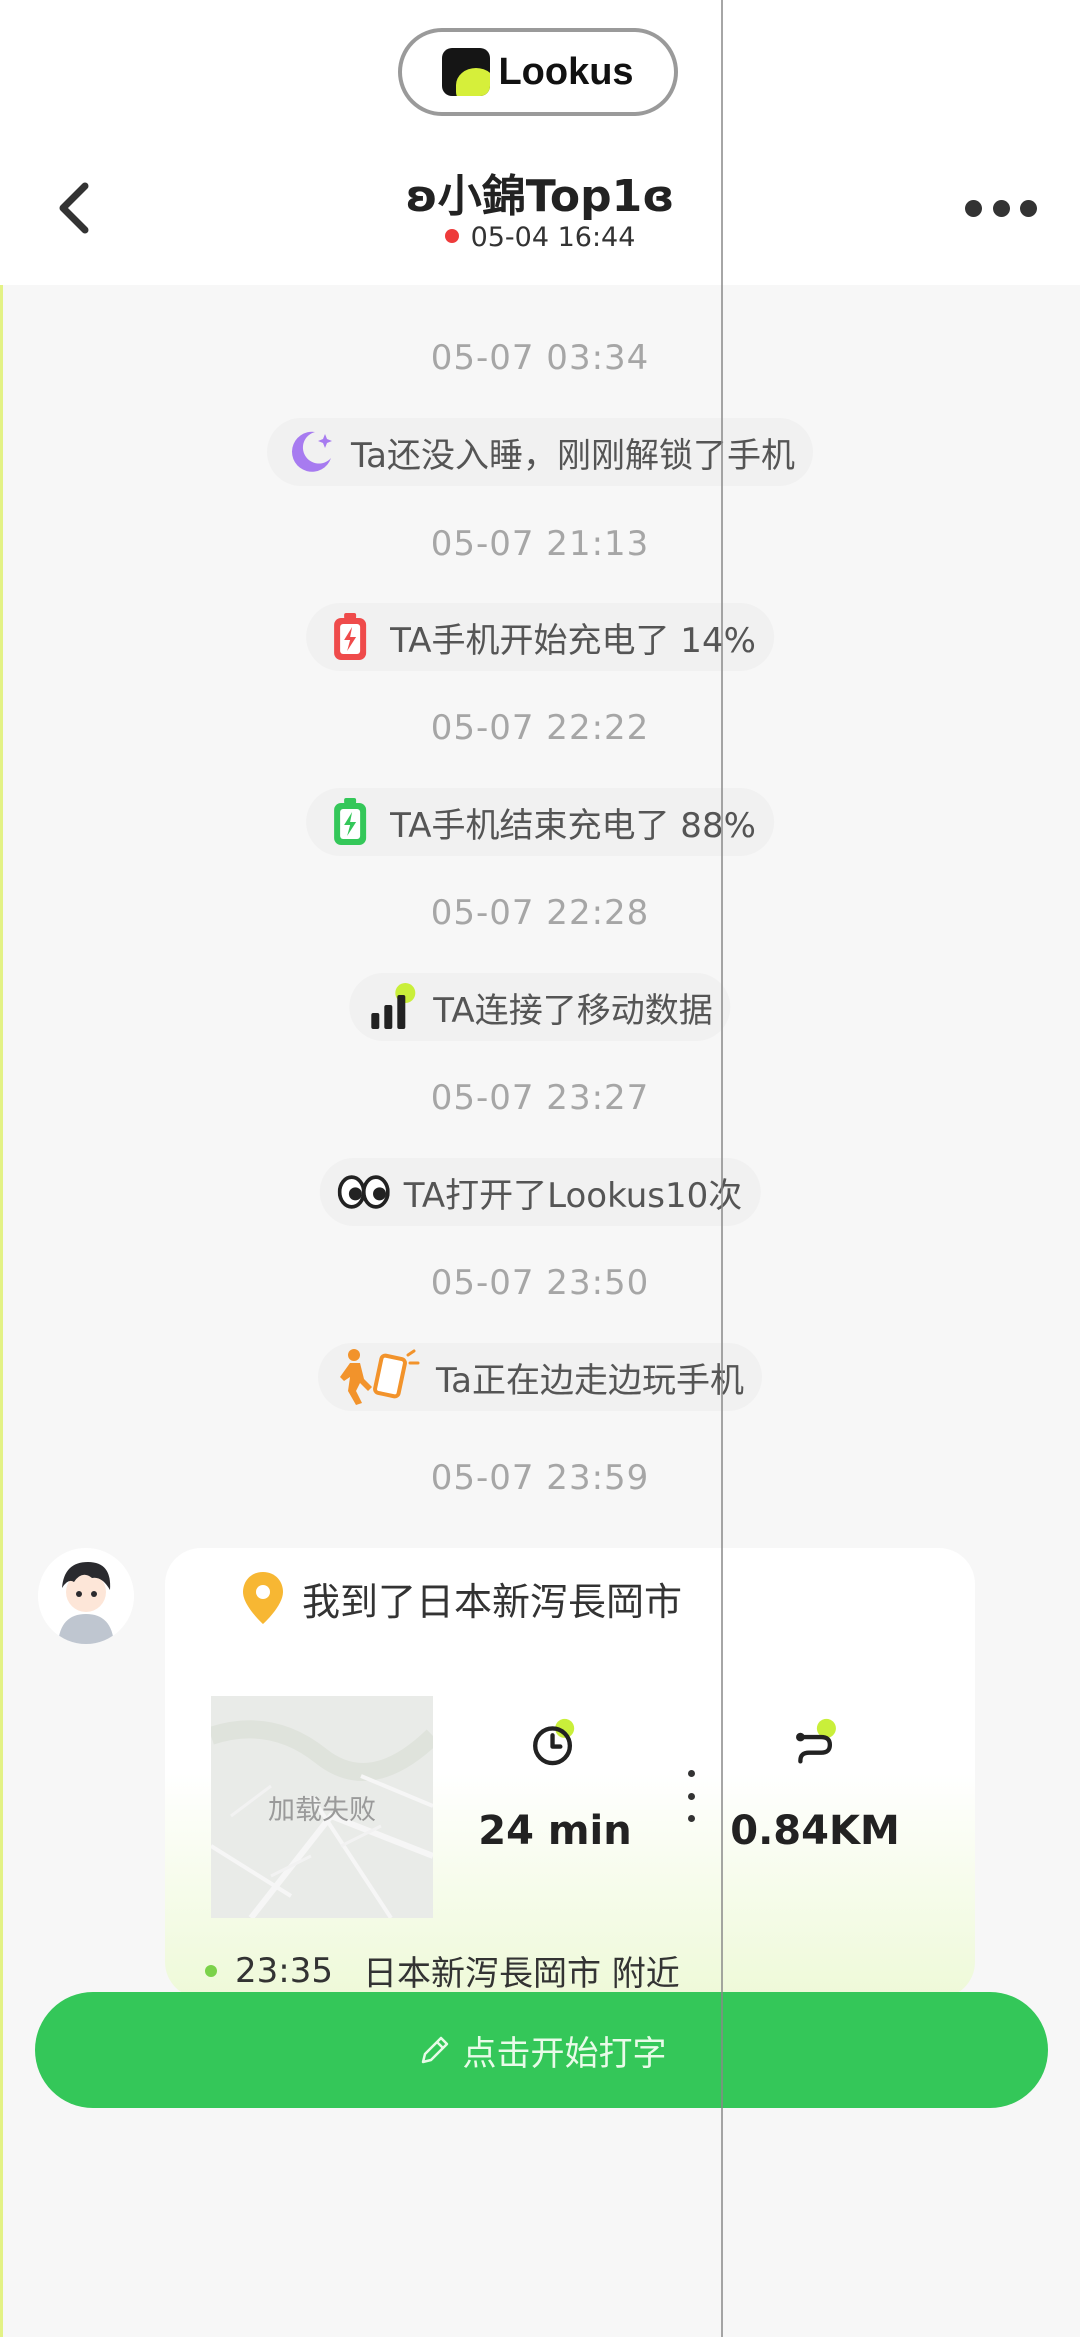 This screenshot has height=2337, width=1080. Describe the element at coordinates (555, 1831) in the screenshot. I see `duration-value: 24 min` at that location.